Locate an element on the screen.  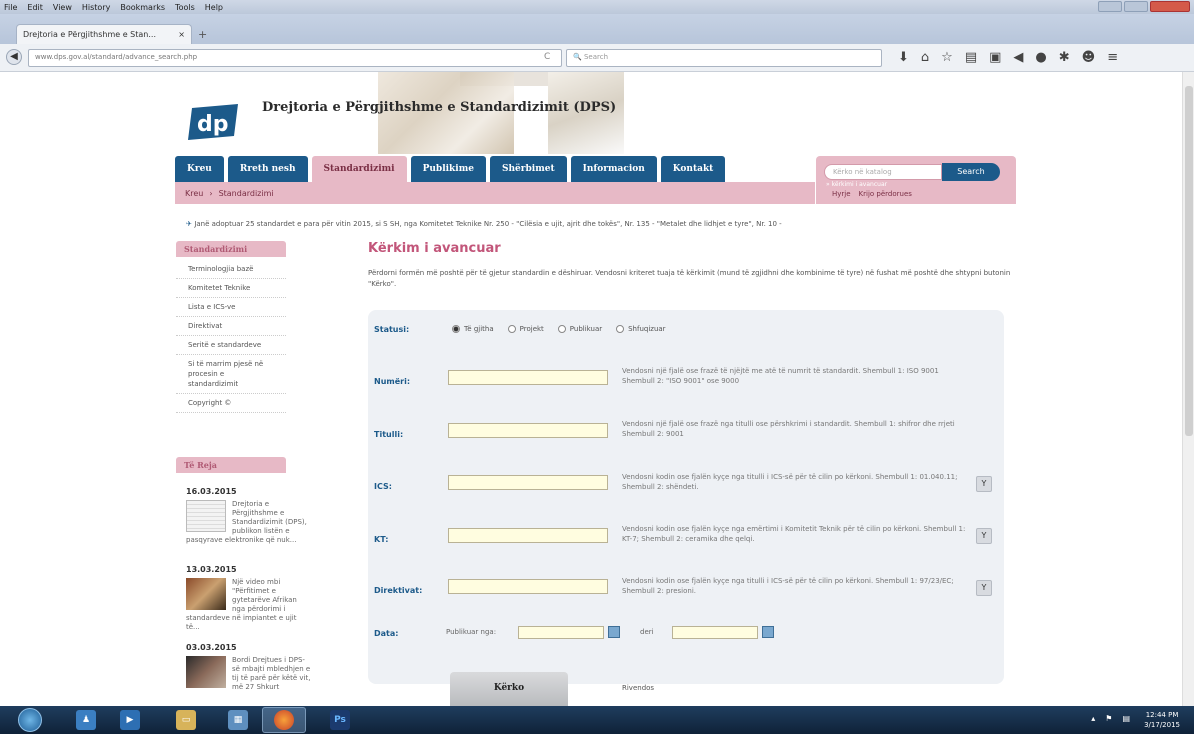
reload-icon: C is located at coordinates (547, 57).